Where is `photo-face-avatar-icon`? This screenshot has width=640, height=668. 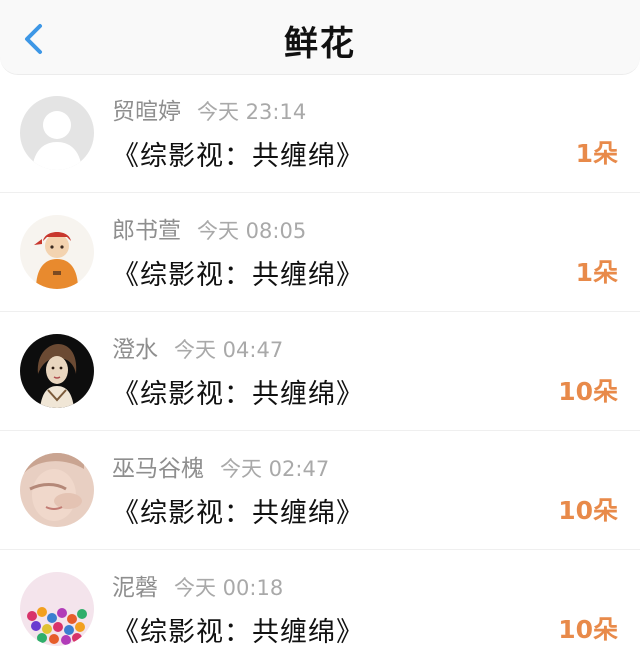 photo-face-avatar-icon is located at coordinates (57, 490).